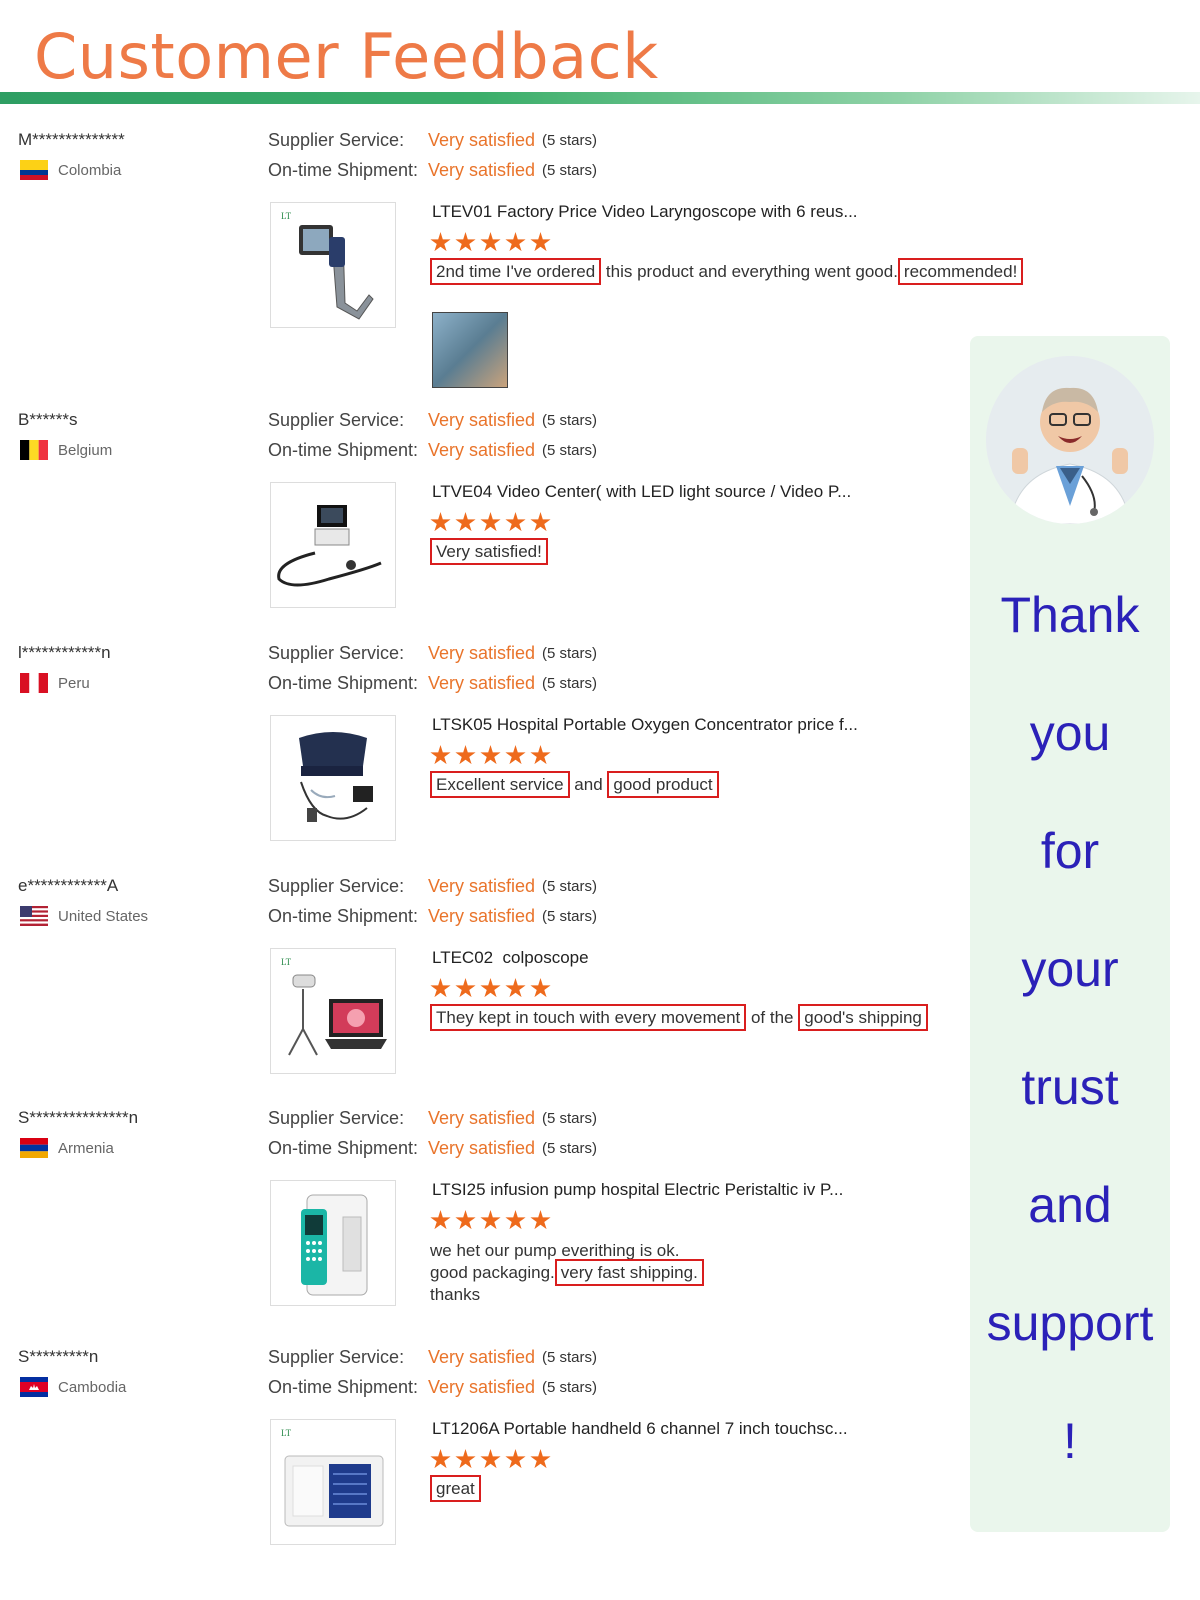 Image resolution: width=1200 pixels, height=1600 pixels. What do you see at coordinates (68, 885) in the screenshot?
I see `customer-name: e************A` at bounding box center [68, 885].